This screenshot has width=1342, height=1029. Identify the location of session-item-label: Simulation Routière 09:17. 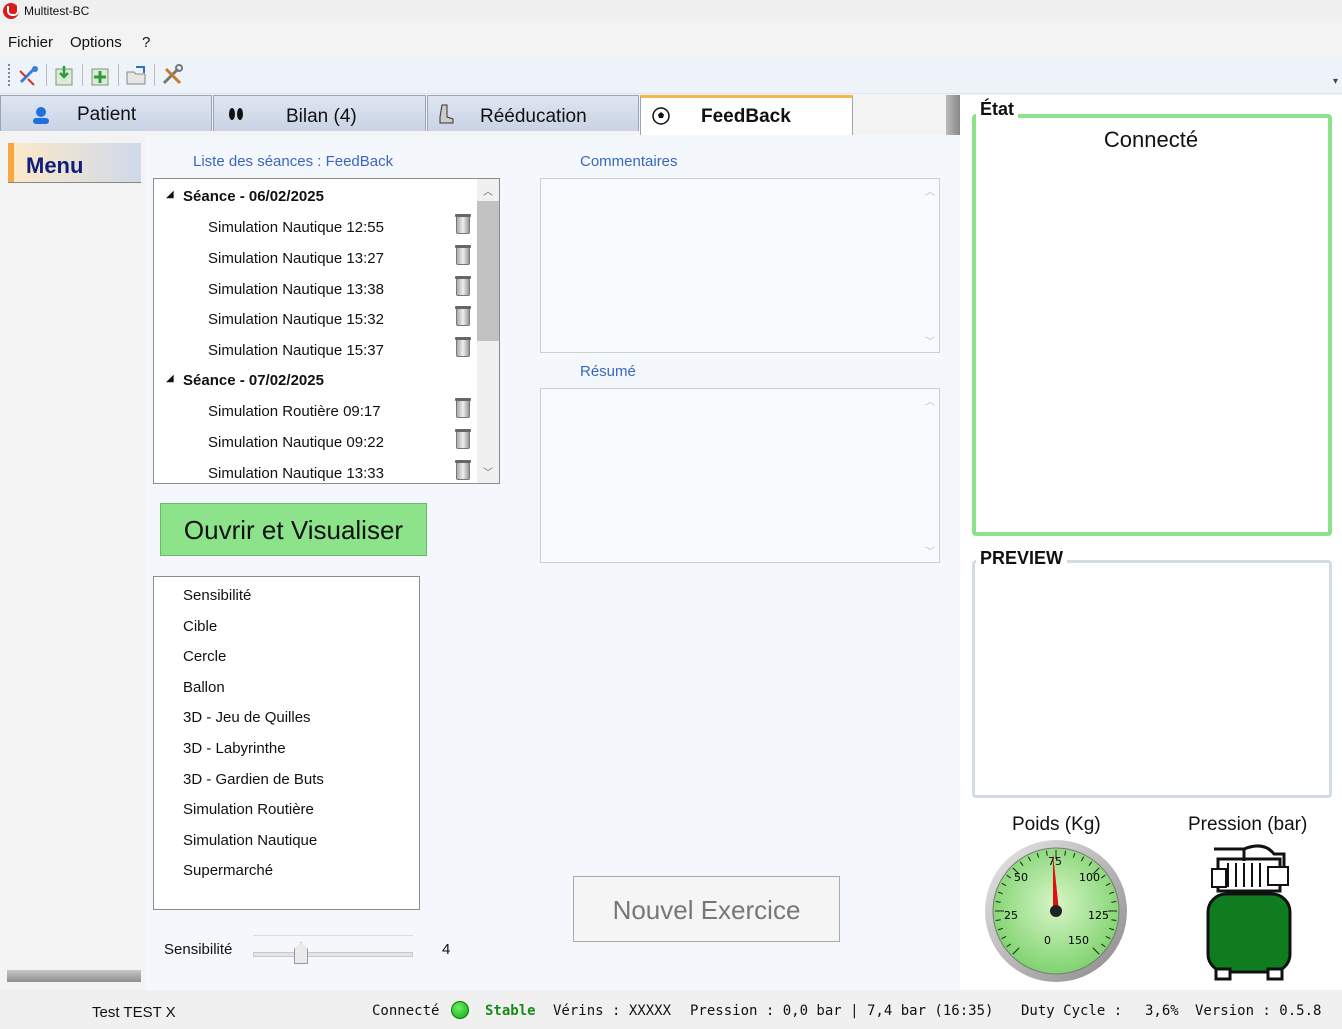
(294, 411).